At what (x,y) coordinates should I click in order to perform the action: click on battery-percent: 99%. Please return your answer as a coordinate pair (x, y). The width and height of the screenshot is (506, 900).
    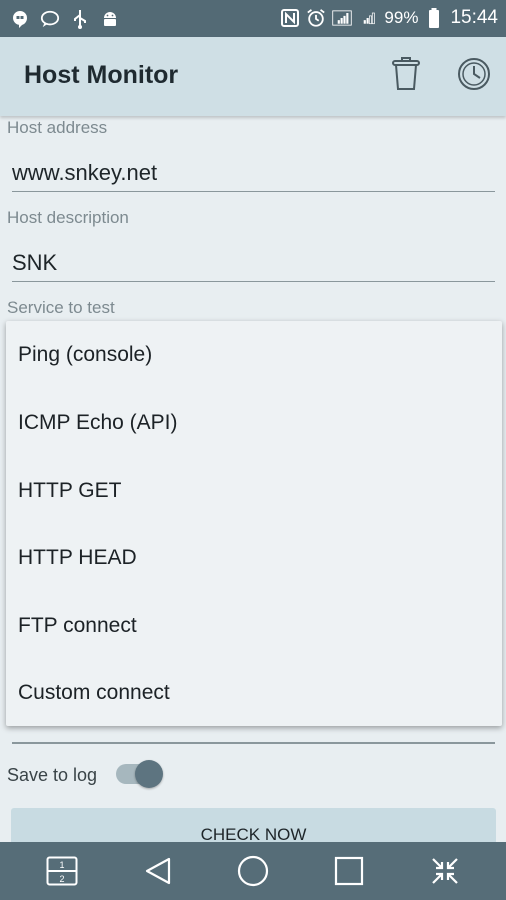
    Looking at the image, I should click on (401, 17).